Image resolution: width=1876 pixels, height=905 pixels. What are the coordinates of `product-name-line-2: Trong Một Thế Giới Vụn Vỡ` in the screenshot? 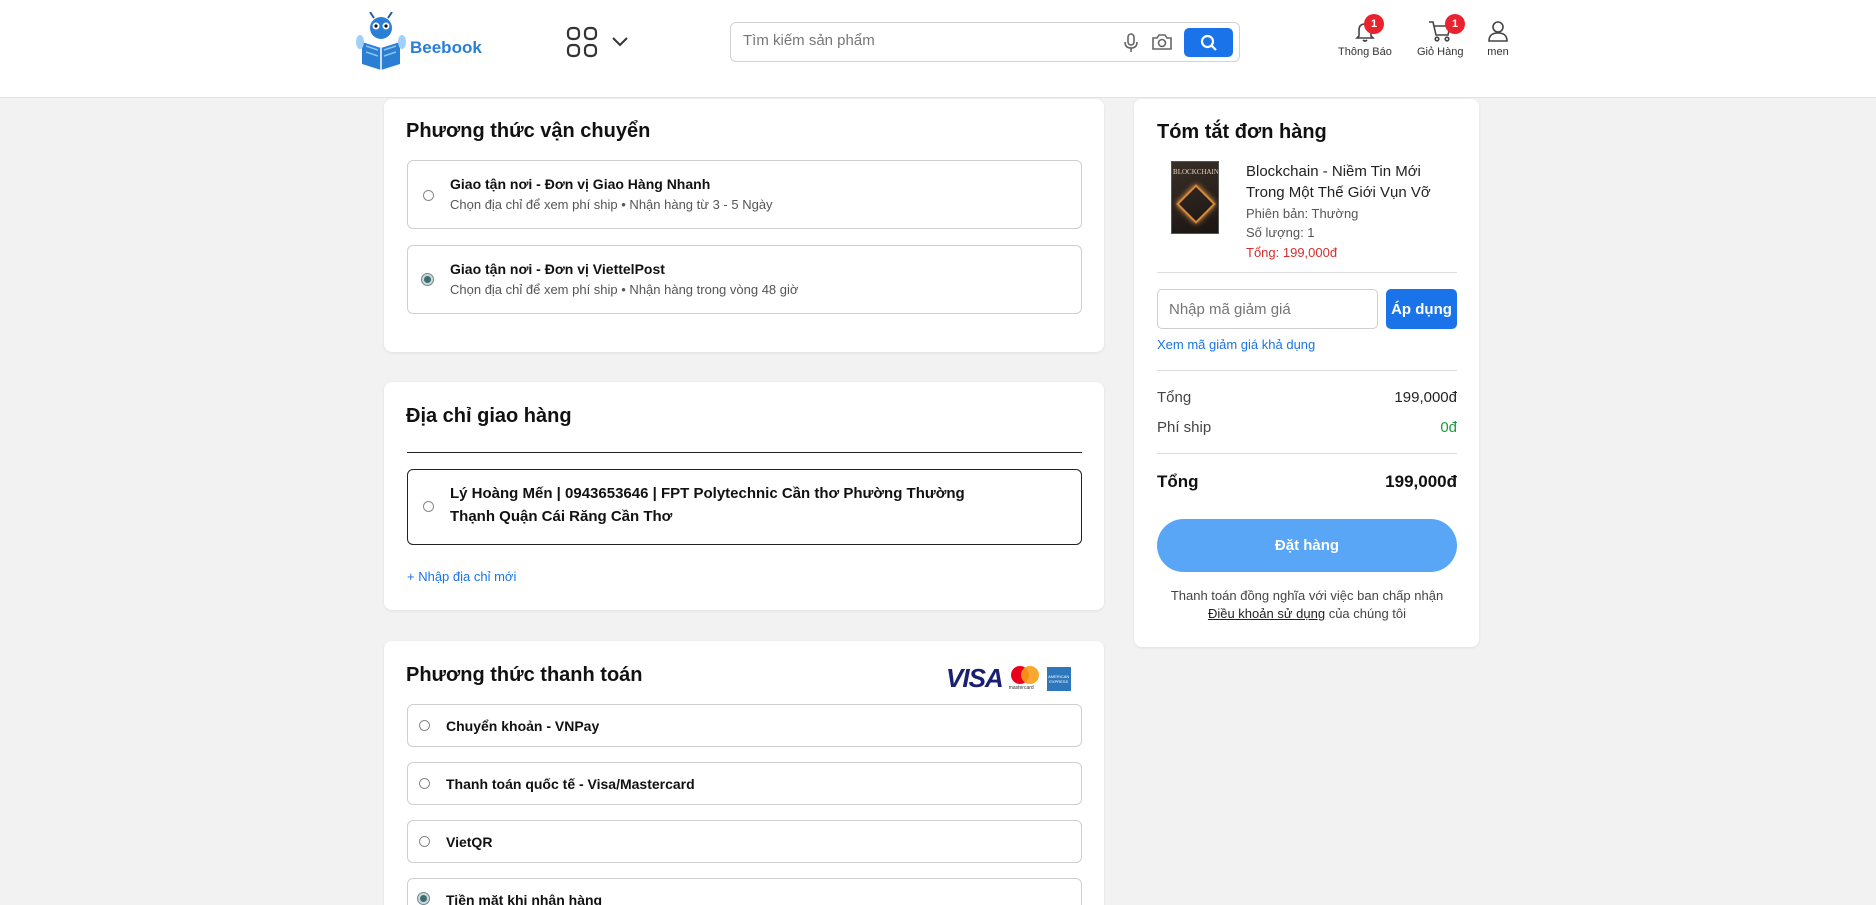 It's located at (1338, 192).